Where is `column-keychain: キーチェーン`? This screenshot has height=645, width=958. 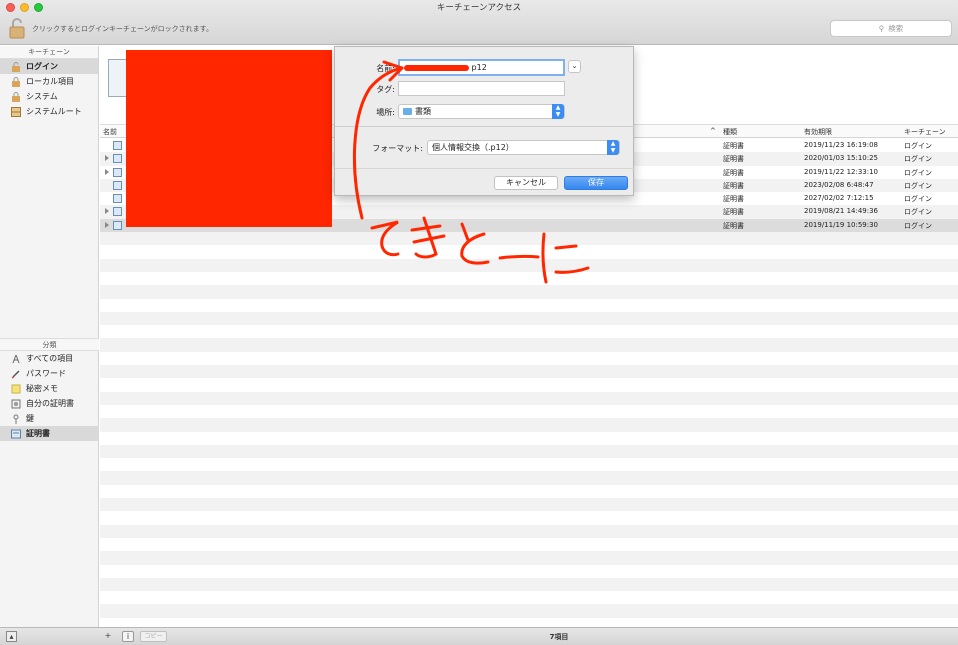
column-keychain: キーチェーン is located at coordinates (925, 132).